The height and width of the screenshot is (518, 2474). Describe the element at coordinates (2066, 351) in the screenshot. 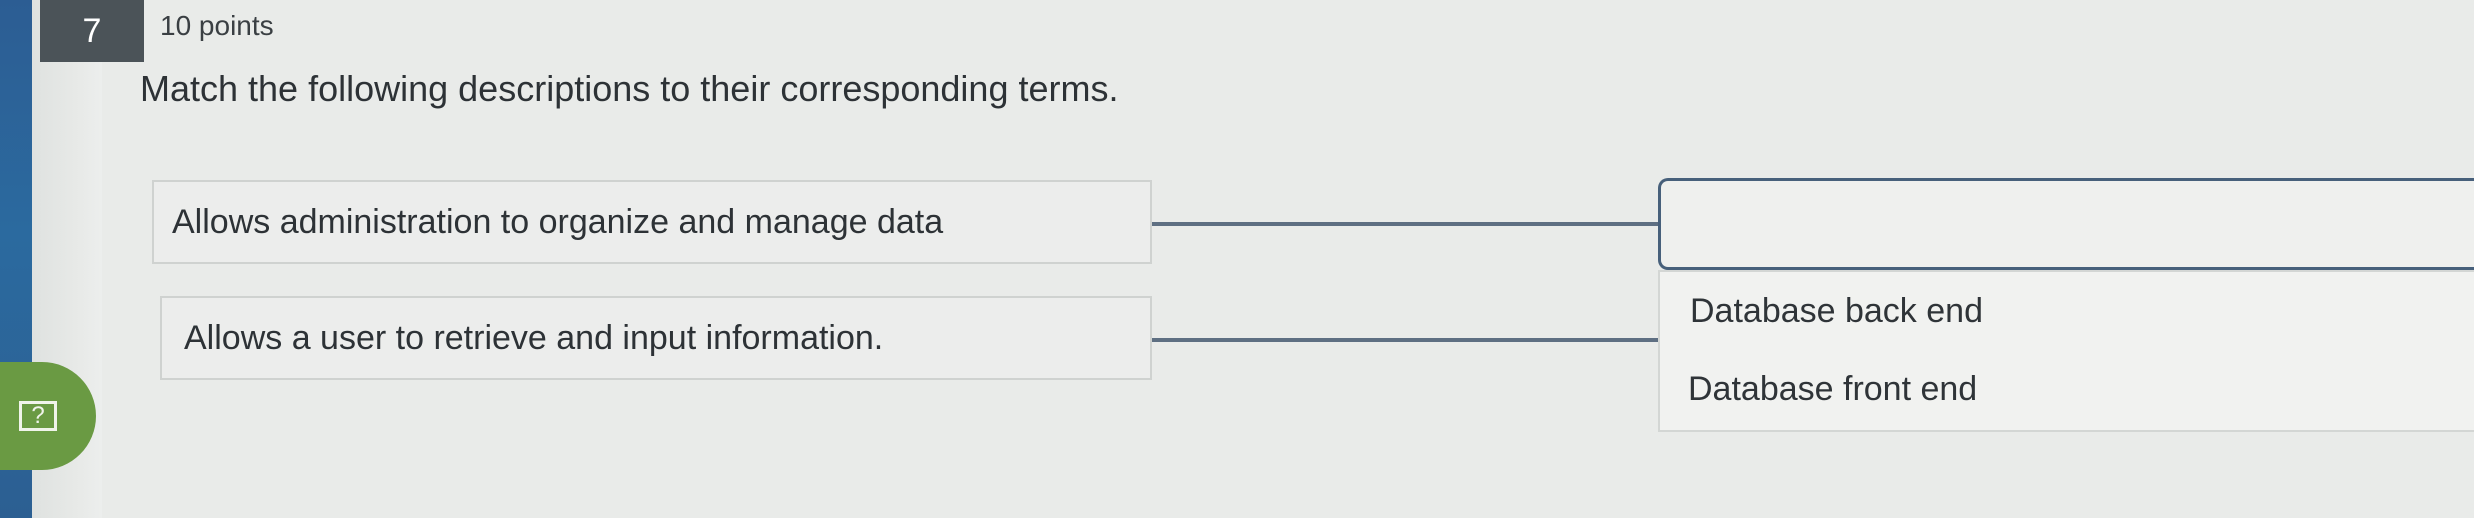

I see `answer-options-list: Database back end Database front end` at that location.